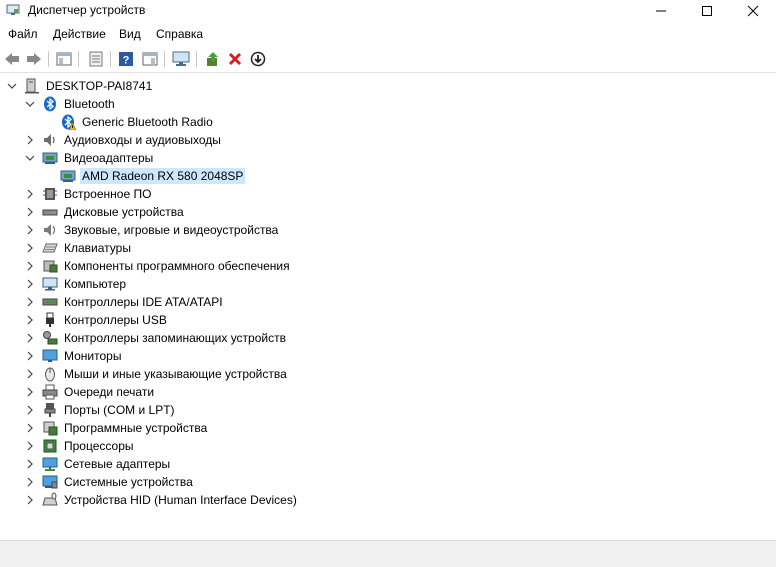 The image size is (776, 567). What do you see at coordinates (388, 33) in the screenshot?
I see `menu-bar: Файл Действие Вид Справка` at bounding box center [388, 33].